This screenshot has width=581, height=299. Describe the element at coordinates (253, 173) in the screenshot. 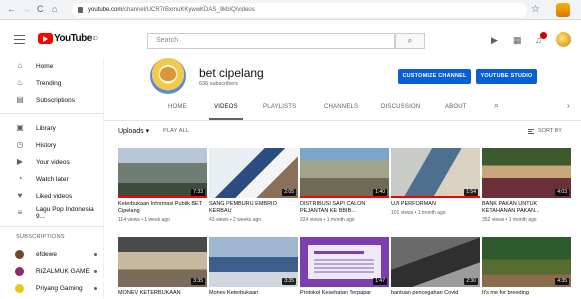

I see `video-thumbnail: 2:05` at that location.